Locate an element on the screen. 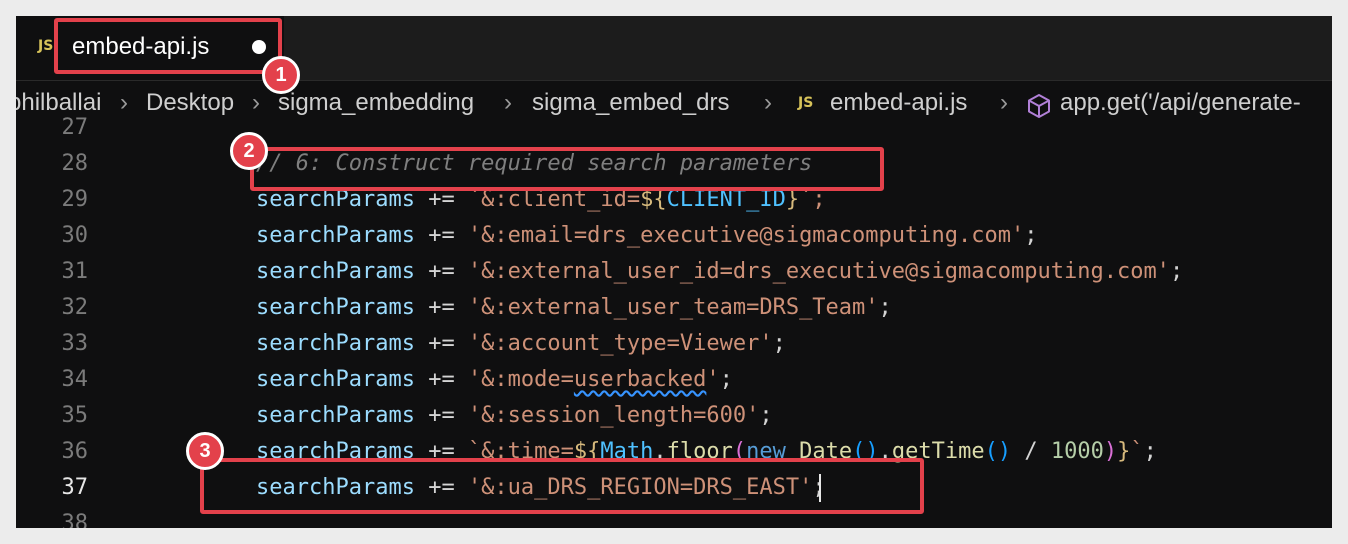 The width and height of the screenshot is (1348, 544). code-operator: / is located at coordinates (1031, 451).